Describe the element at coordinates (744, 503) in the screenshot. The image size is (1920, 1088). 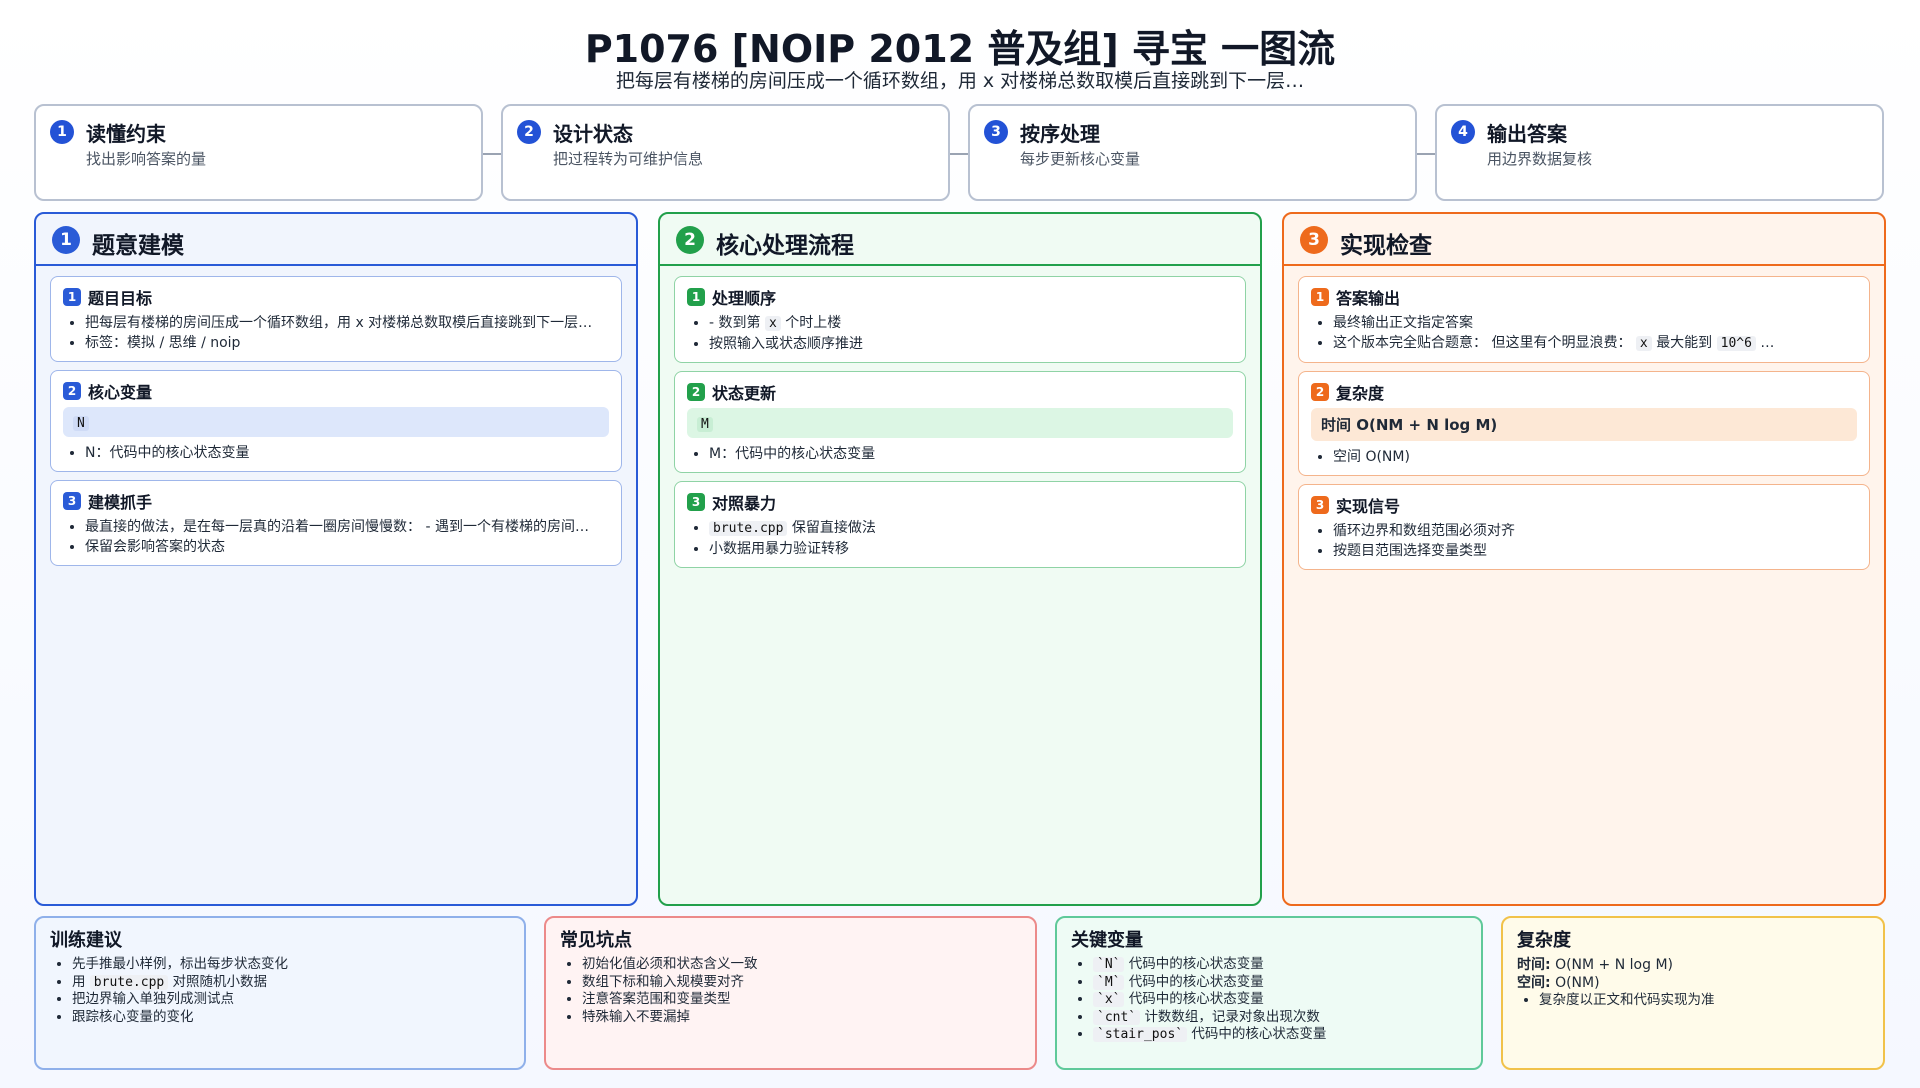
I see `card-title: 对照暴力` at that location.